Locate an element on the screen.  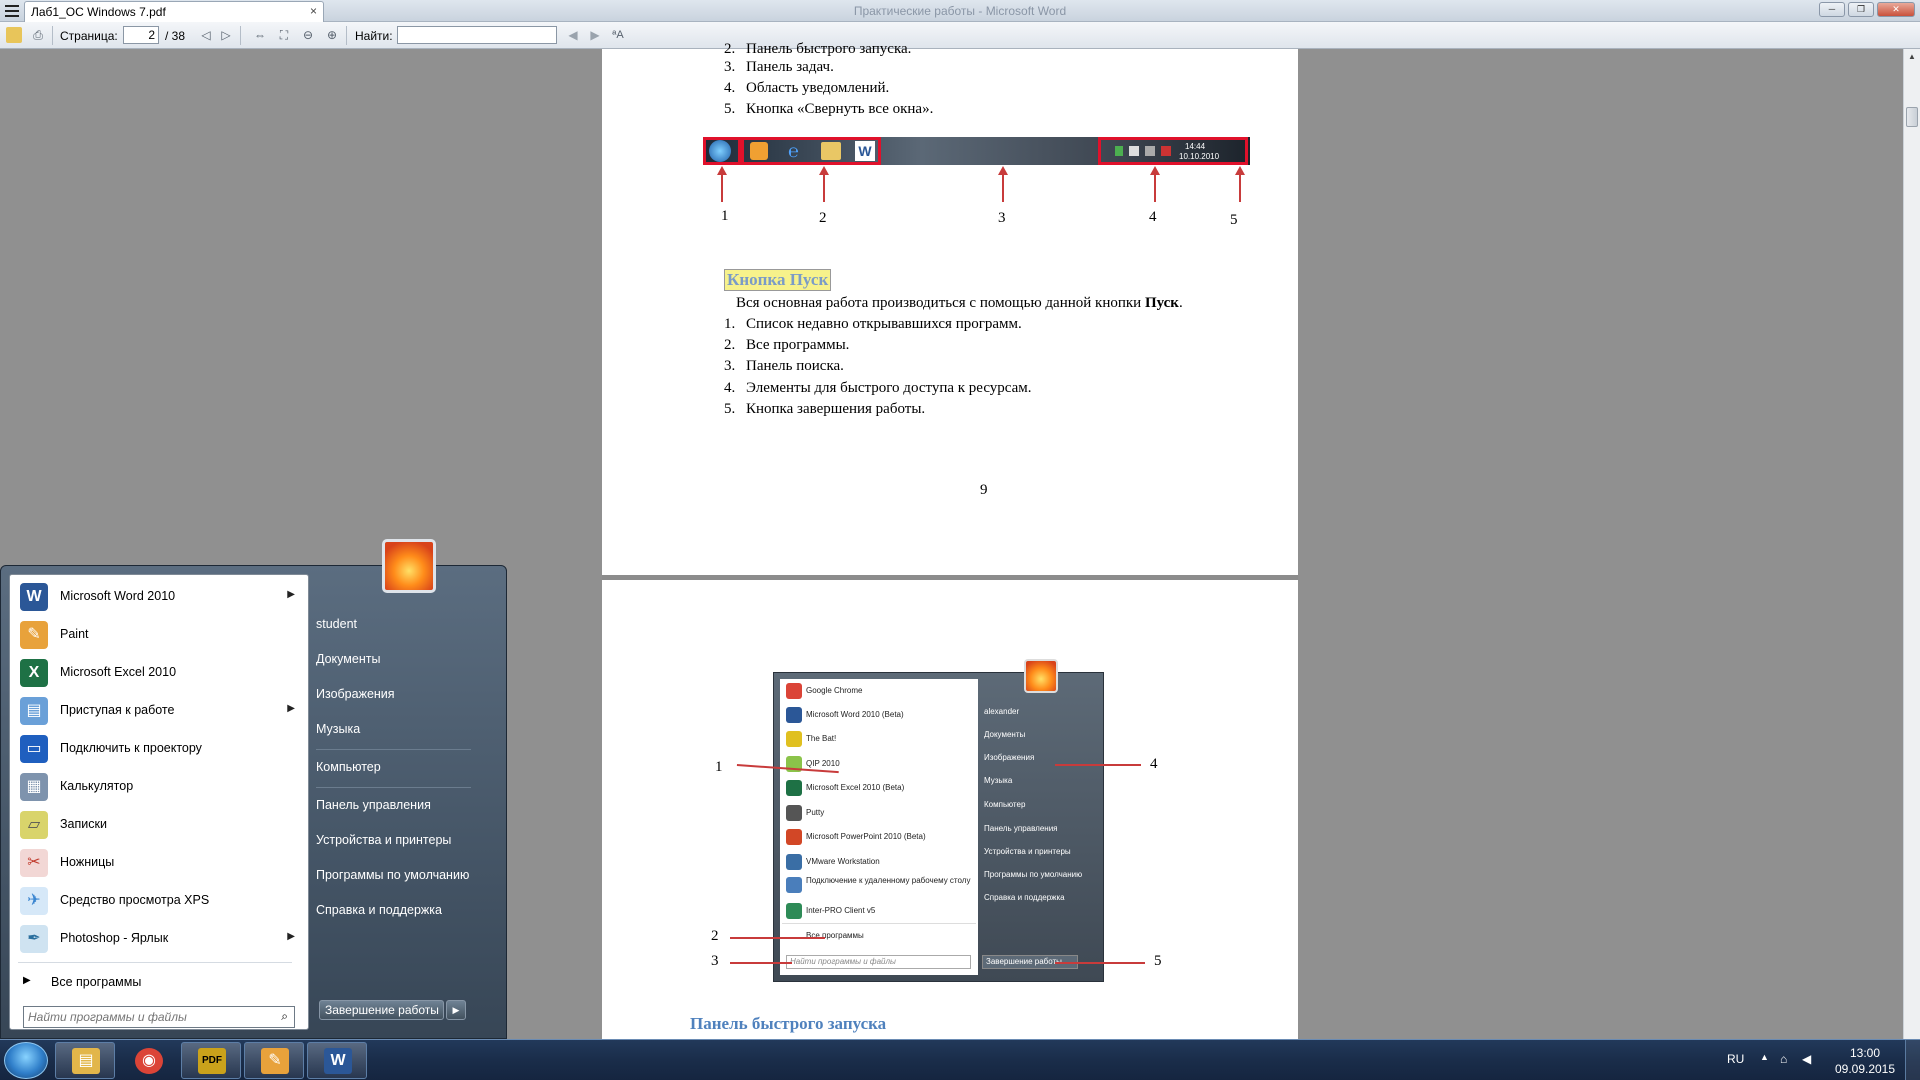
taskbar-paint-button: ✎ is located at coordinates (274, 1060).